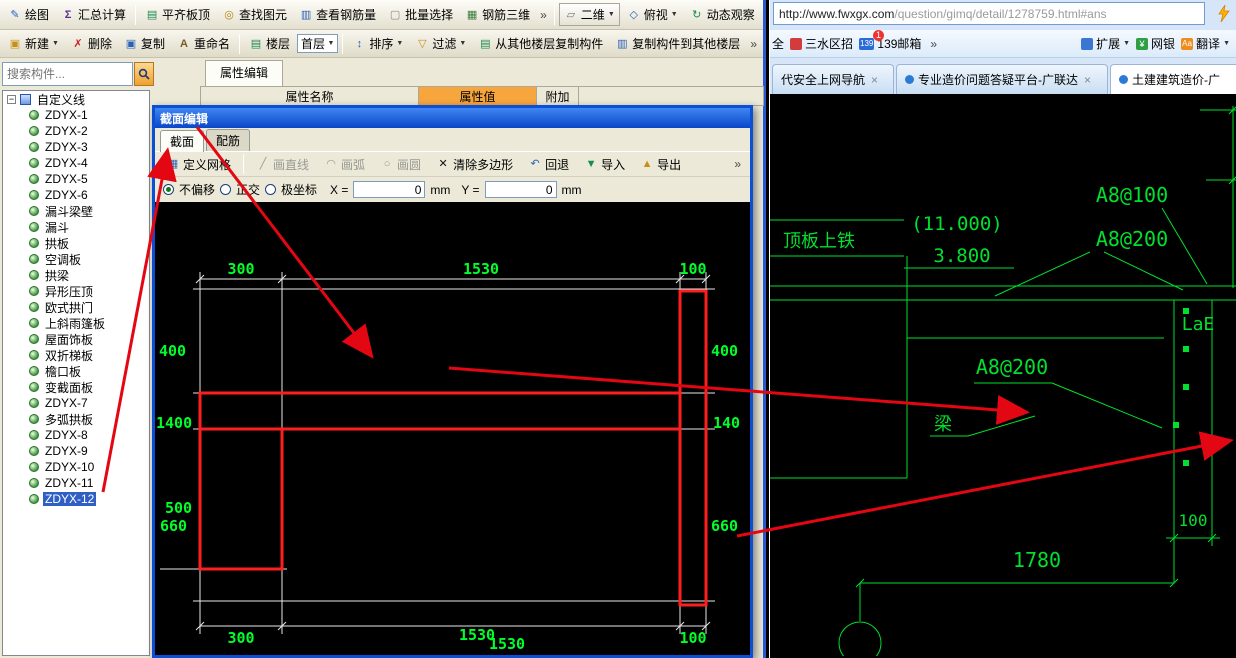  I want to click on filter-icon: ▽, so click(422, 43).